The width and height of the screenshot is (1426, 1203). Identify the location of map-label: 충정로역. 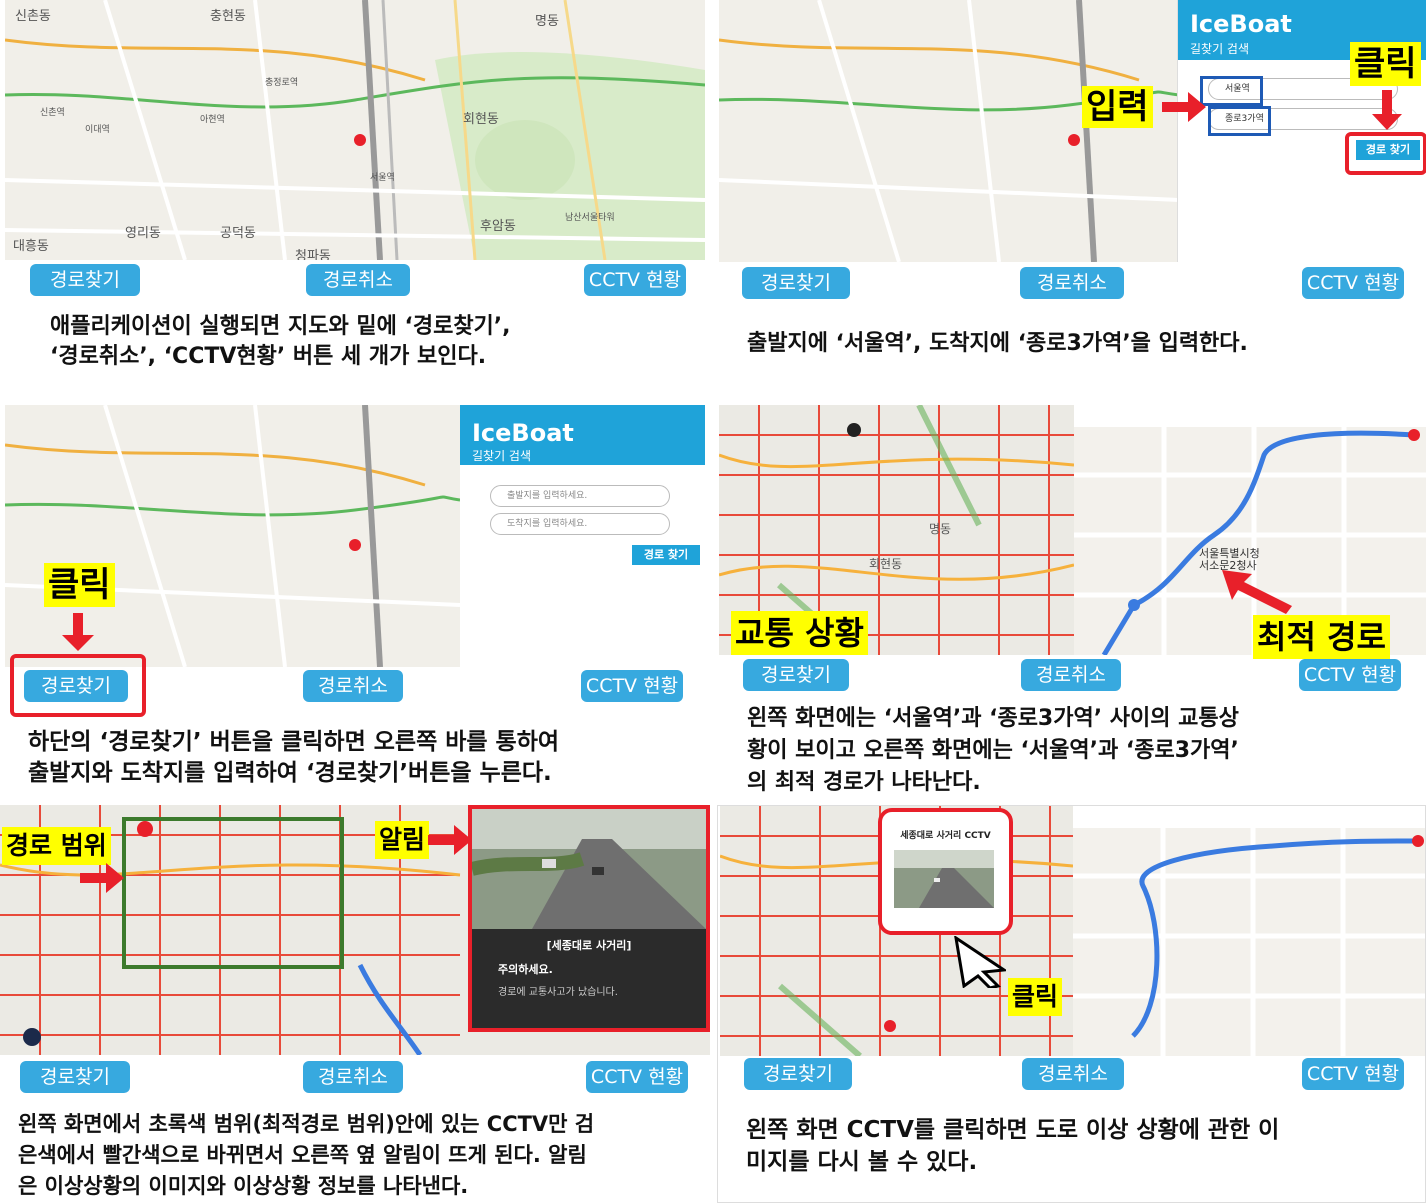
(282, 83).